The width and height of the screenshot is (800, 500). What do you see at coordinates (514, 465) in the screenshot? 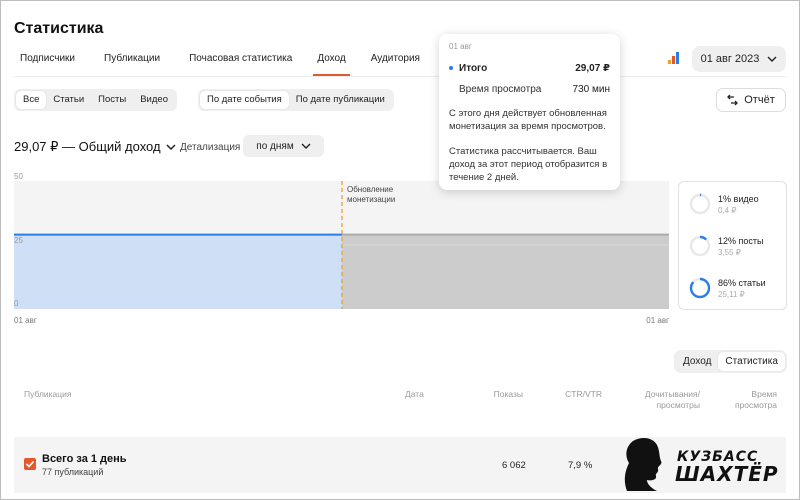
I see `total-row-views: 6 062` at bounding box center [514, 465].